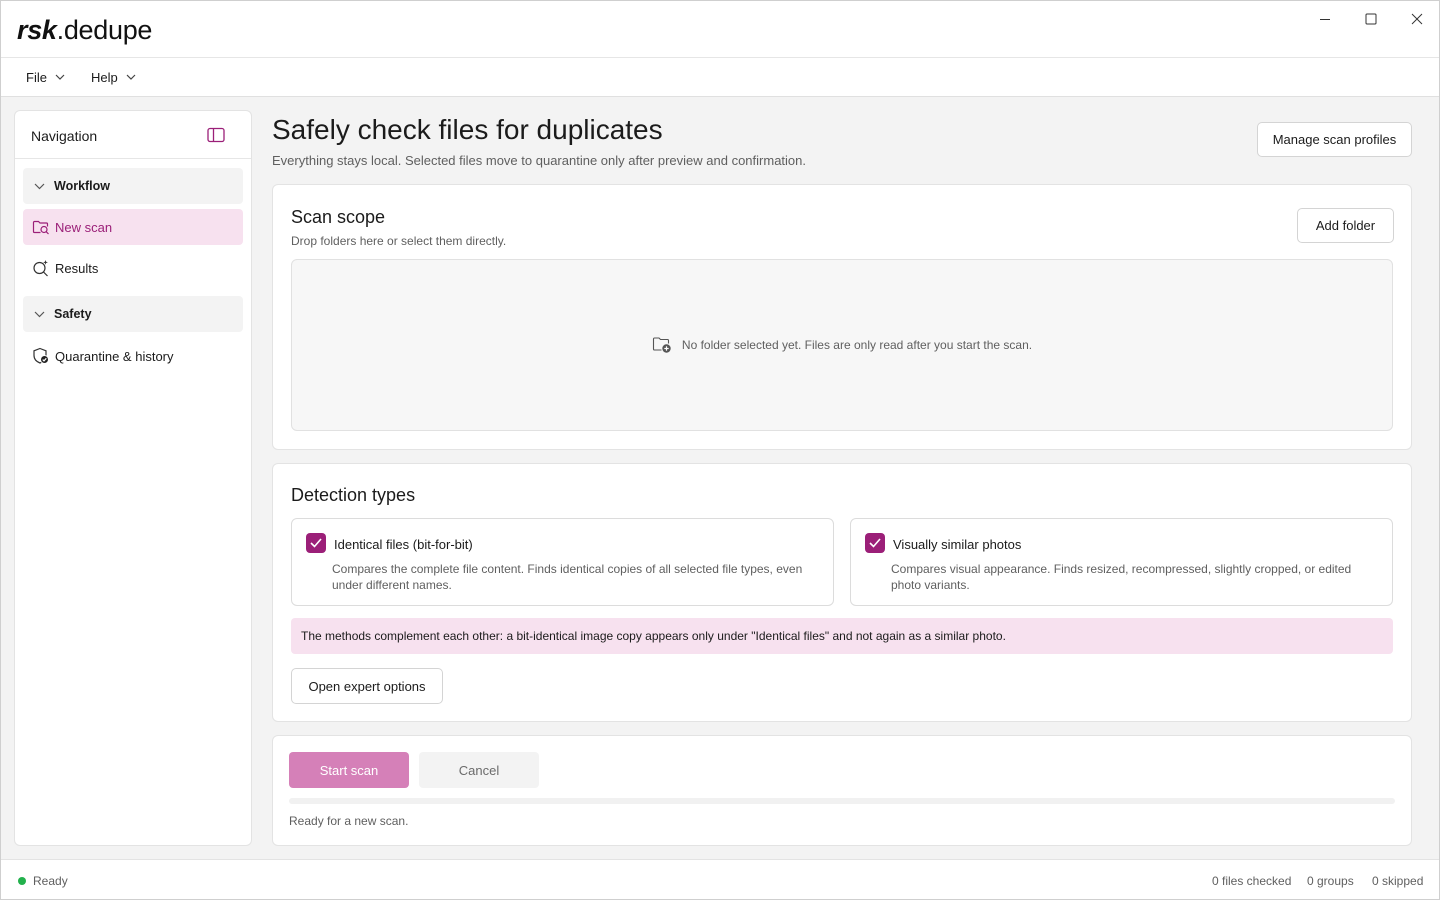 The height and width of the screenshot is (900, 1440). What do you see at coordinates (133, 268) in the screenshot?
I see `sidebar-item-results: Results` at bounding box center [133, 268].